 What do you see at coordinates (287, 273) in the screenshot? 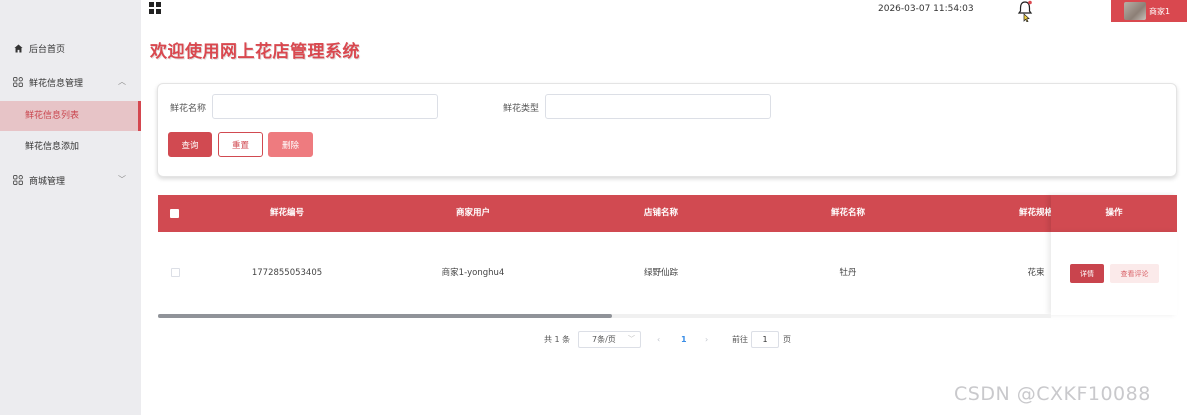
I see `flower-id-cell: 1772855053405` at bounding box center [287, 273].